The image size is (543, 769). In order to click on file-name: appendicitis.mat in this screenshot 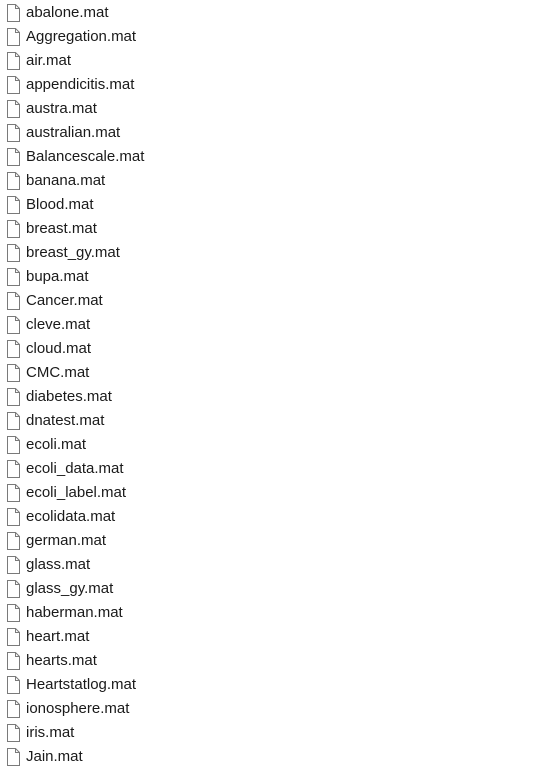, I will do `click(80, 84)`.